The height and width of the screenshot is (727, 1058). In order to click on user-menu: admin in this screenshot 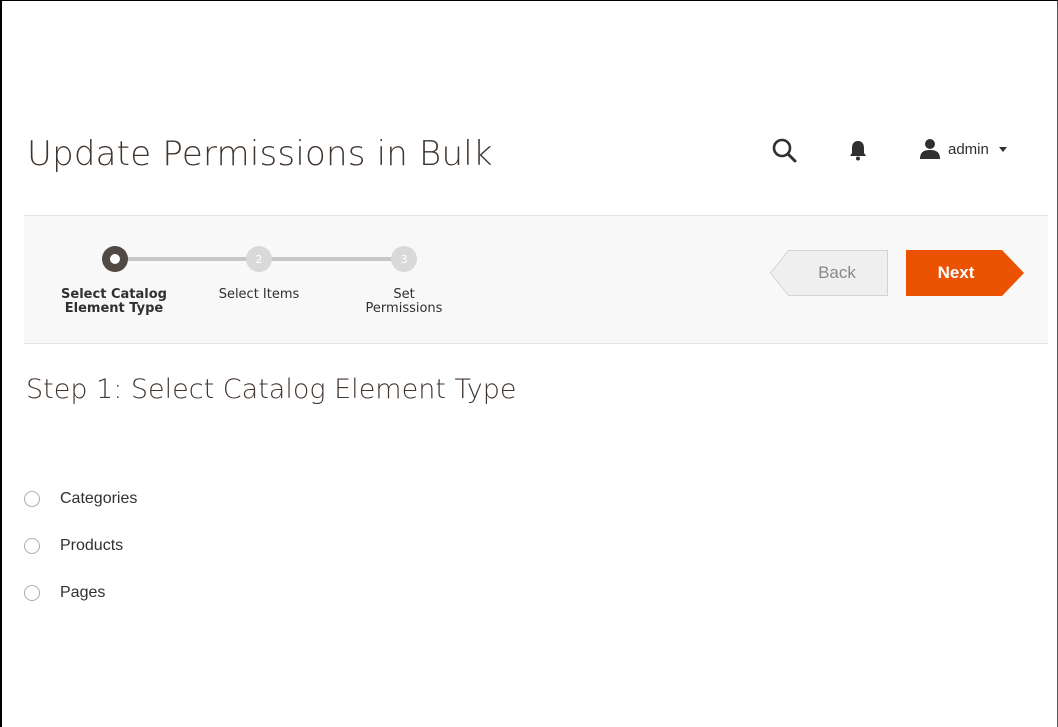, I will do `click(962, 149)`.